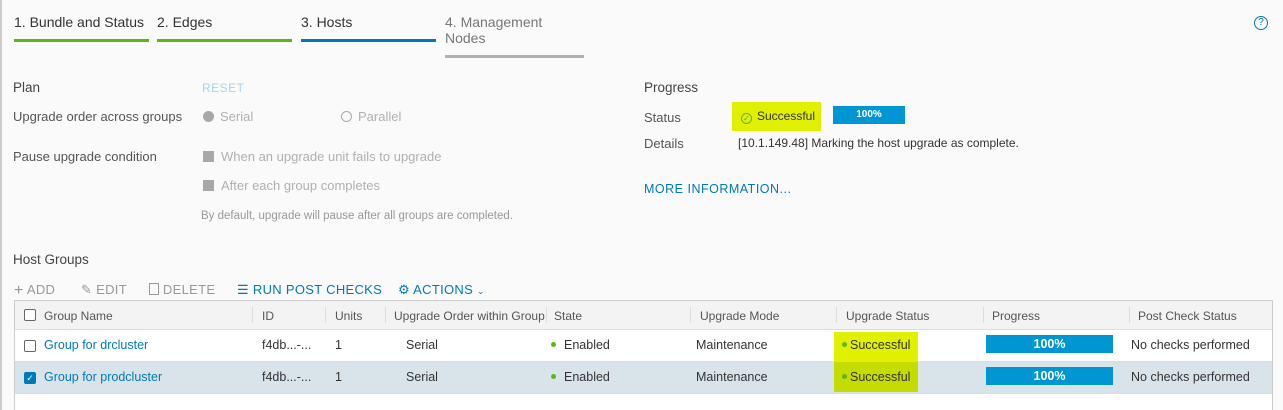 The height and width of the screenshot is (410, 1283). I want to click on col-upgrade-order: Upgrade Order within Group, so click(470, 316).